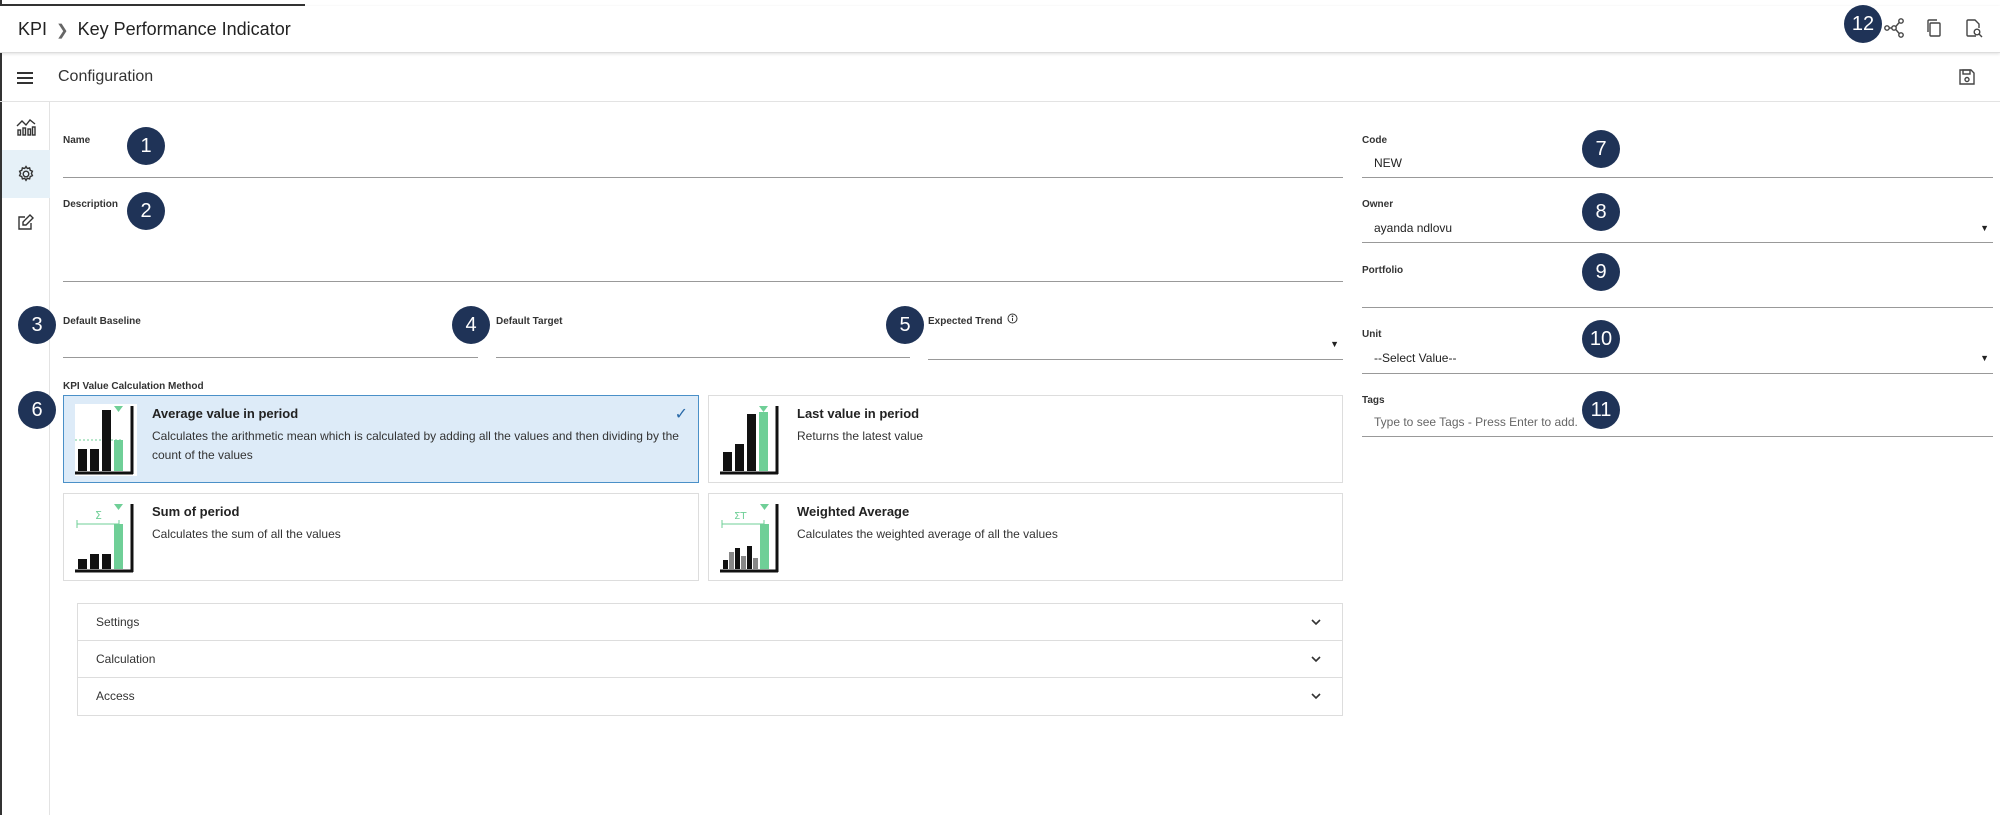 This screenshot has width=2000, height=815. Describe the element at coordinates (25, 78) in the screenshot. I see `menu-icon` at that location.